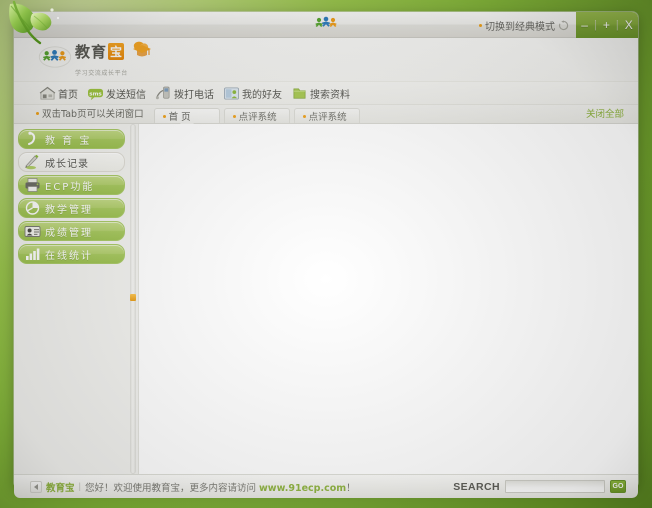 This screenshot has width=652, height=508. Describe the element at coordinates (32, 139) in the screenshot. I see `hook-icon` at that location.